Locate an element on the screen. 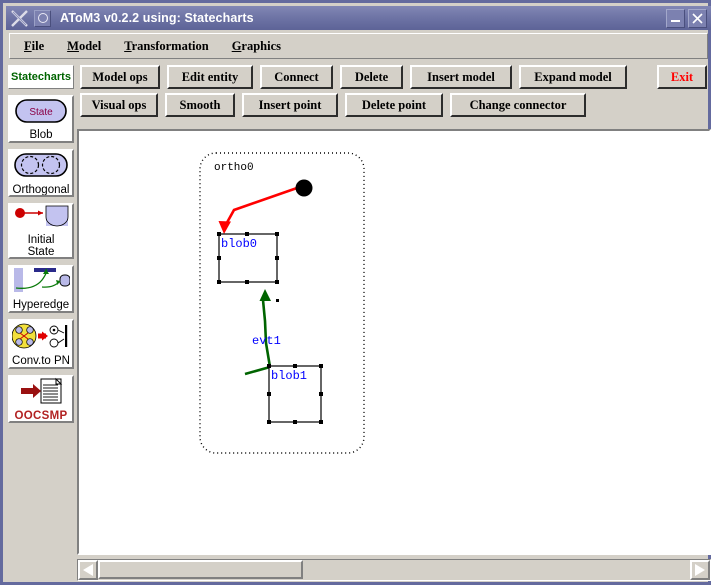 Image resolution: width=711 pixels, height=585 pixels. palette-item-conv-to-pn: Conv.to PN is located at coordinates (41, 344).